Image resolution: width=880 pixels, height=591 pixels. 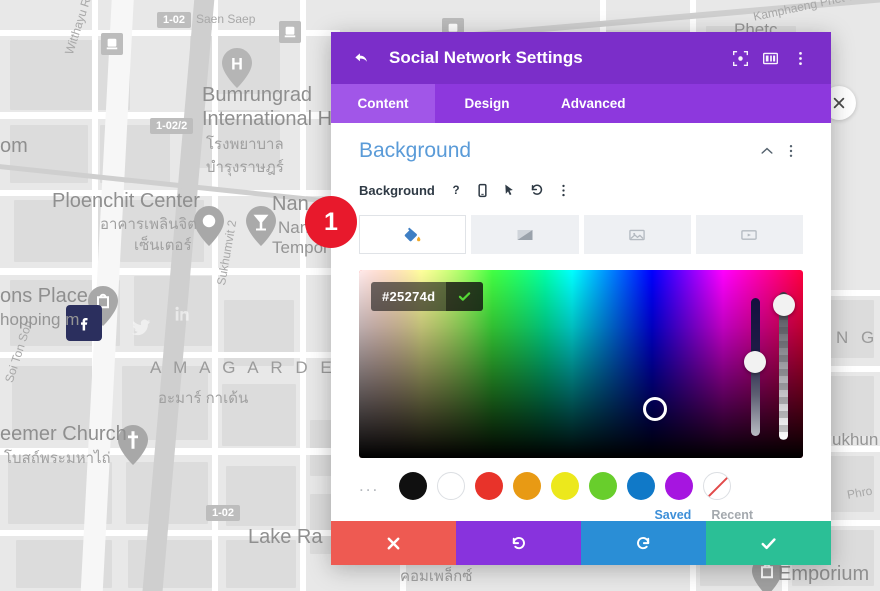 I want to click on svg-text: H, so click(x=237, y=64).